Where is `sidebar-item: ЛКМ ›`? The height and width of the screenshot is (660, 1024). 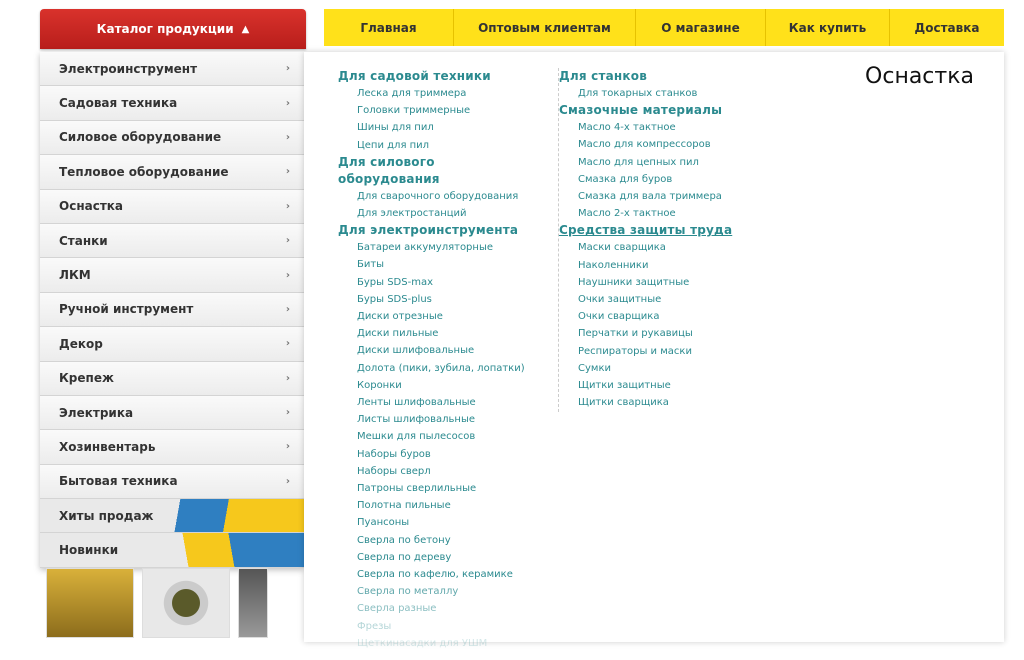
sidebar-item: ЛКМ › is located at coordinates (172, 275).